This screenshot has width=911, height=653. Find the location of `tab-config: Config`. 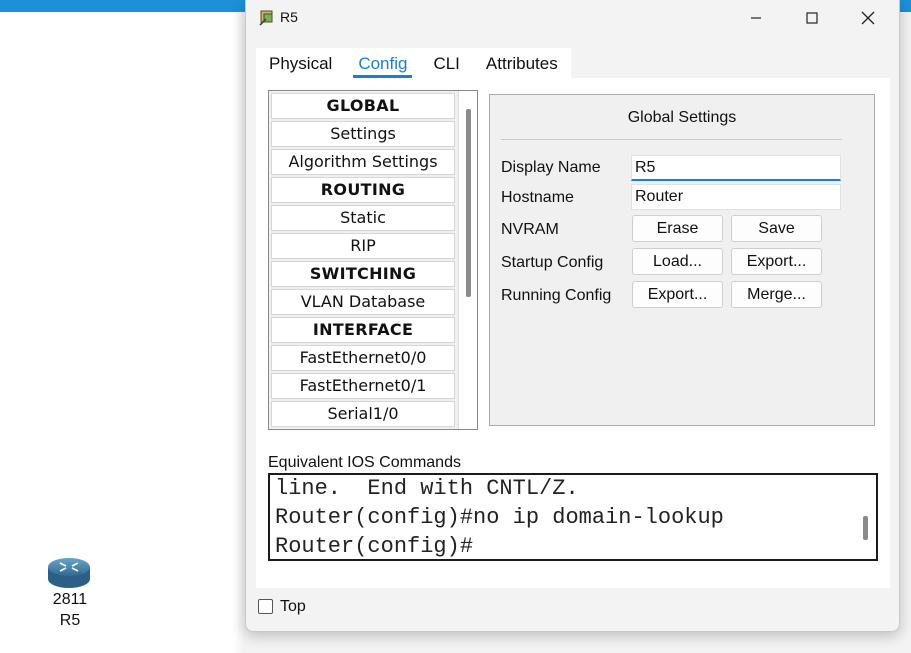

tab-config: Config is located at coordinates (382, 63).